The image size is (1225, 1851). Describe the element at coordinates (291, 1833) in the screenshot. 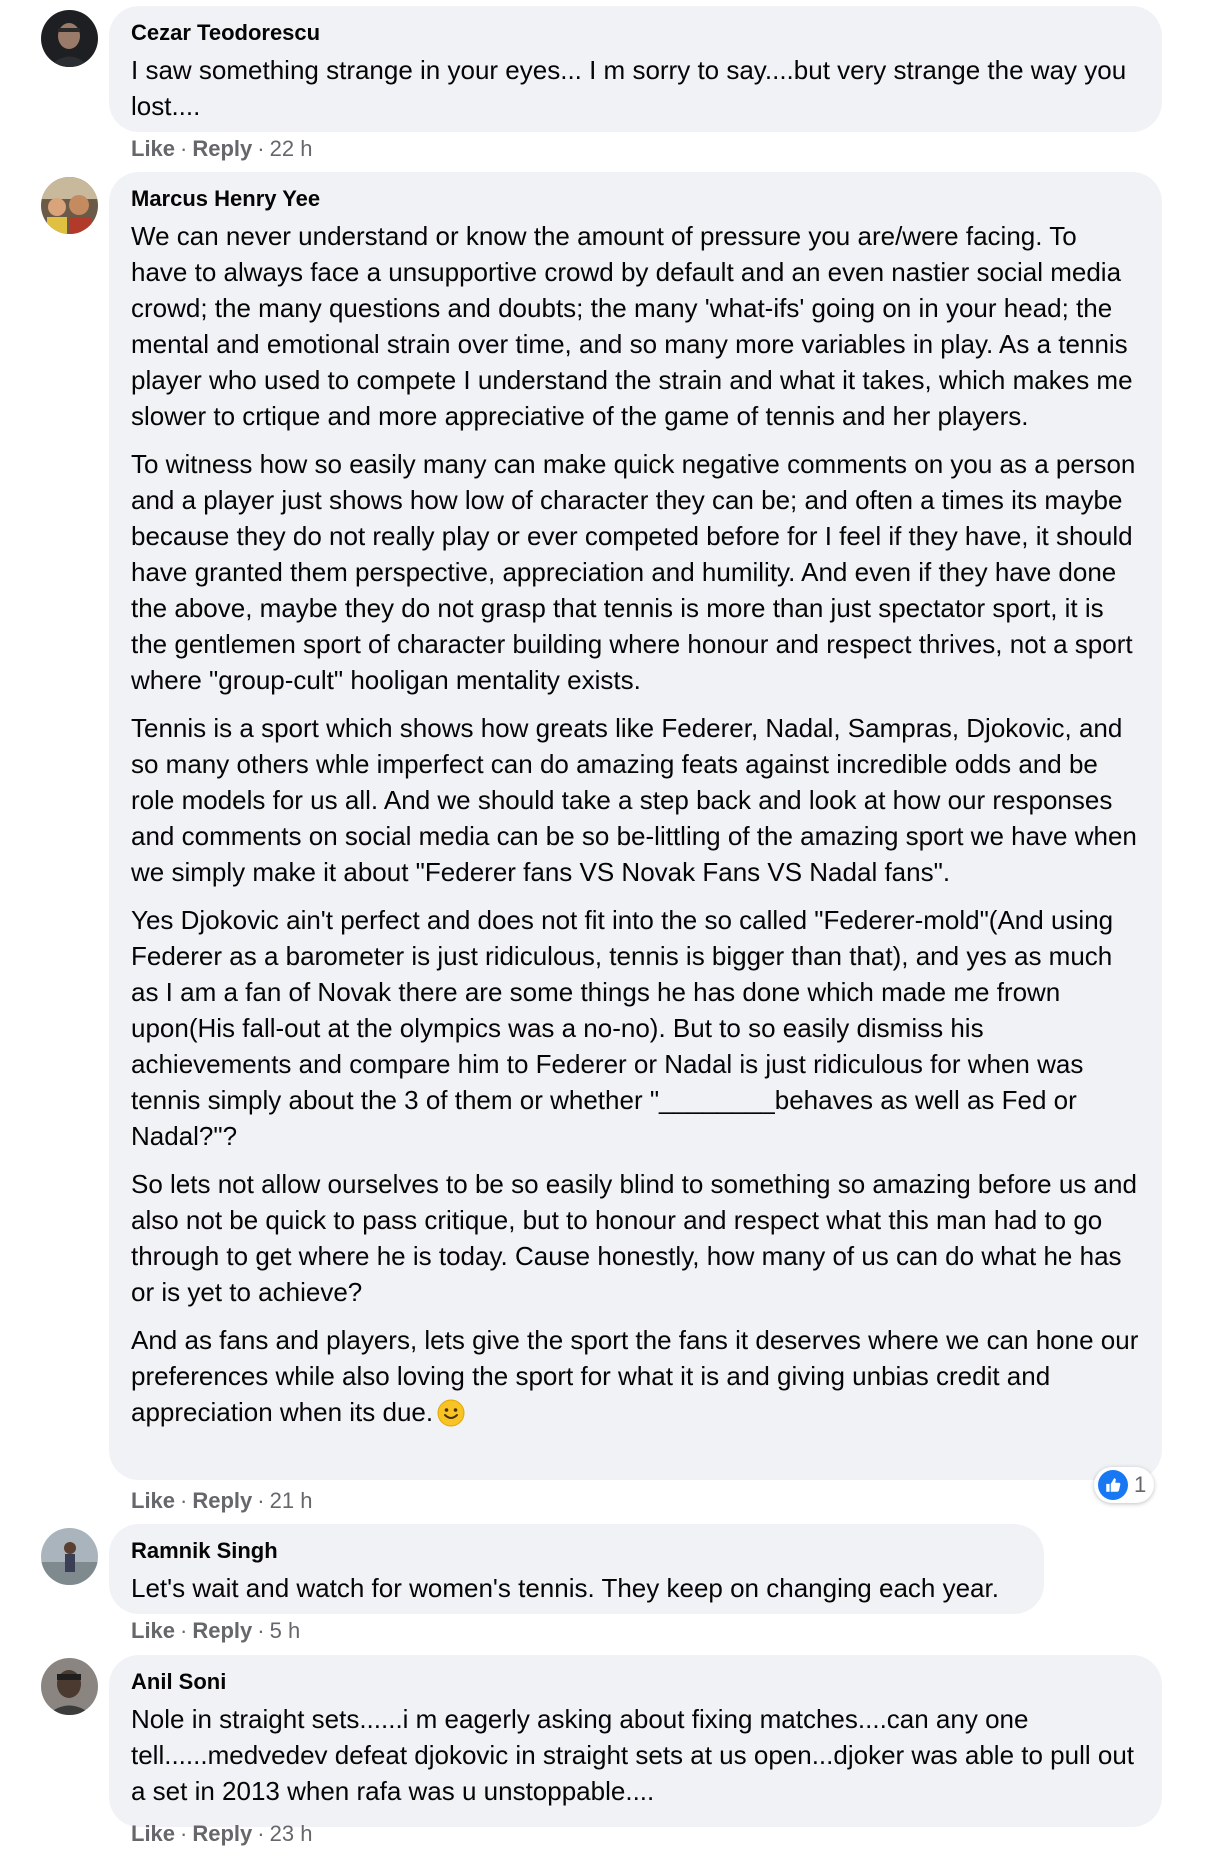

I see `comment-timestamp: 23 h` at that location.